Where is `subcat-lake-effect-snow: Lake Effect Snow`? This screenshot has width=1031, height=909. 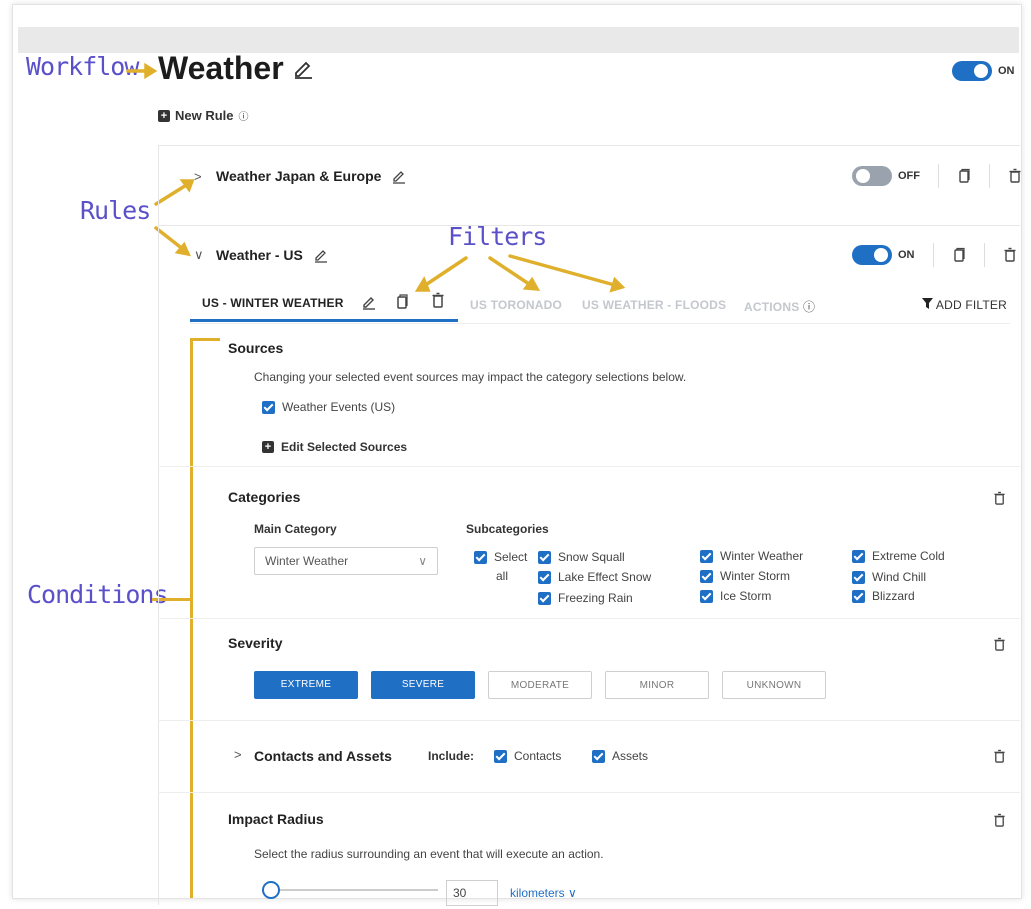
subcat-lake-effect-snow: Lake Effect Snow is located at coordinates (594, 577).